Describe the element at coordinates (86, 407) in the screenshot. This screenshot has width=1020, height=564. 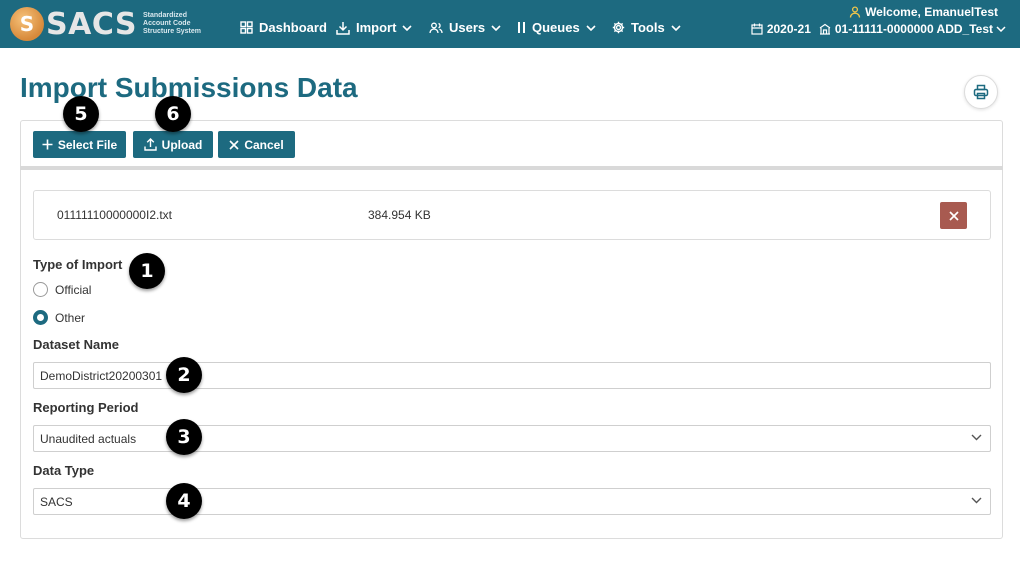
I see `reporting-period-label: Reporting Period` at that location.